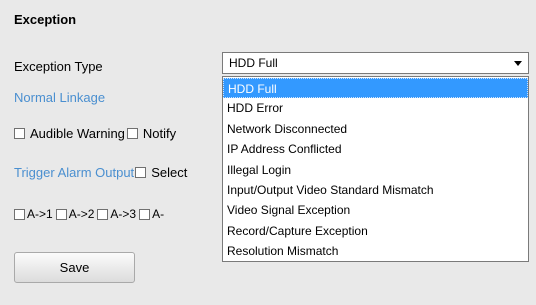 Image resolution: width=536 pixels, height=305 pixels. Describe the element at coordinates (375, 63) in the screenshot. I see `exception-type-select: HDD Full` at that location.